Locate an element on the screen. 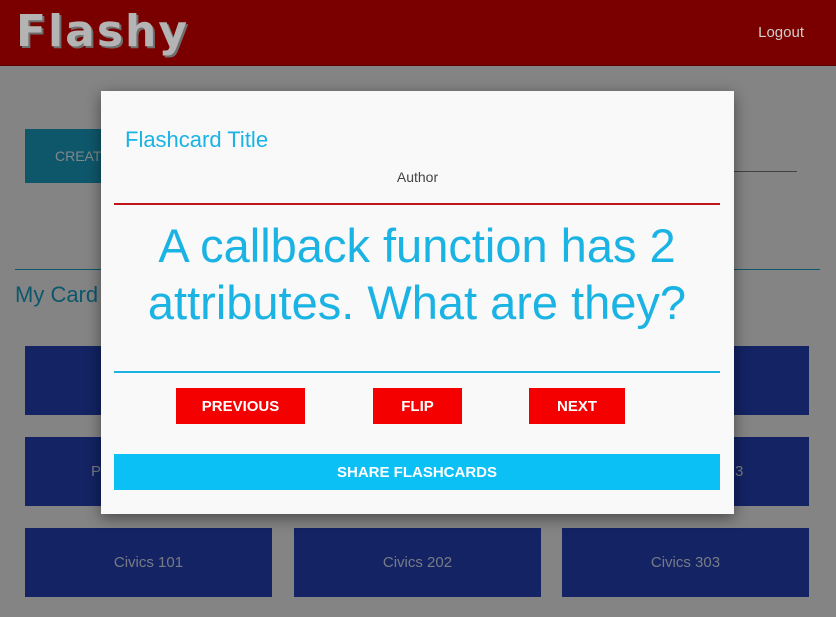 The height and width of the screenshot is (617, 836). previous-button: PREVIOUS is located at coordinates (240, 406).